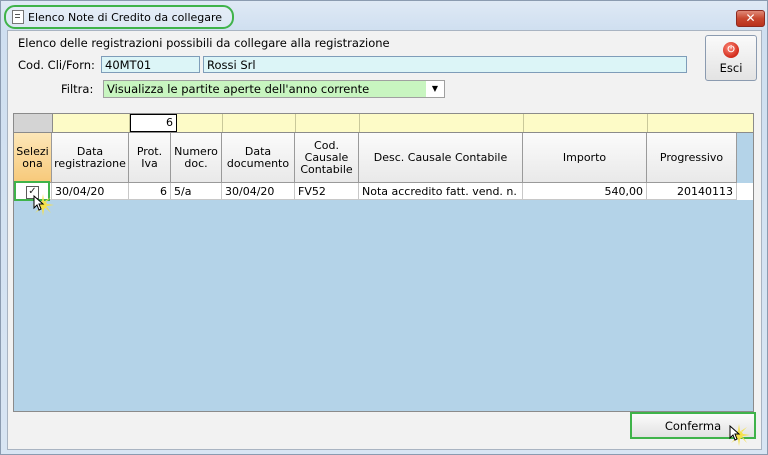  Describe the element at coordinates (435, 89) in the screenshot. I see `chevron-down-icon: ▼` at that location.